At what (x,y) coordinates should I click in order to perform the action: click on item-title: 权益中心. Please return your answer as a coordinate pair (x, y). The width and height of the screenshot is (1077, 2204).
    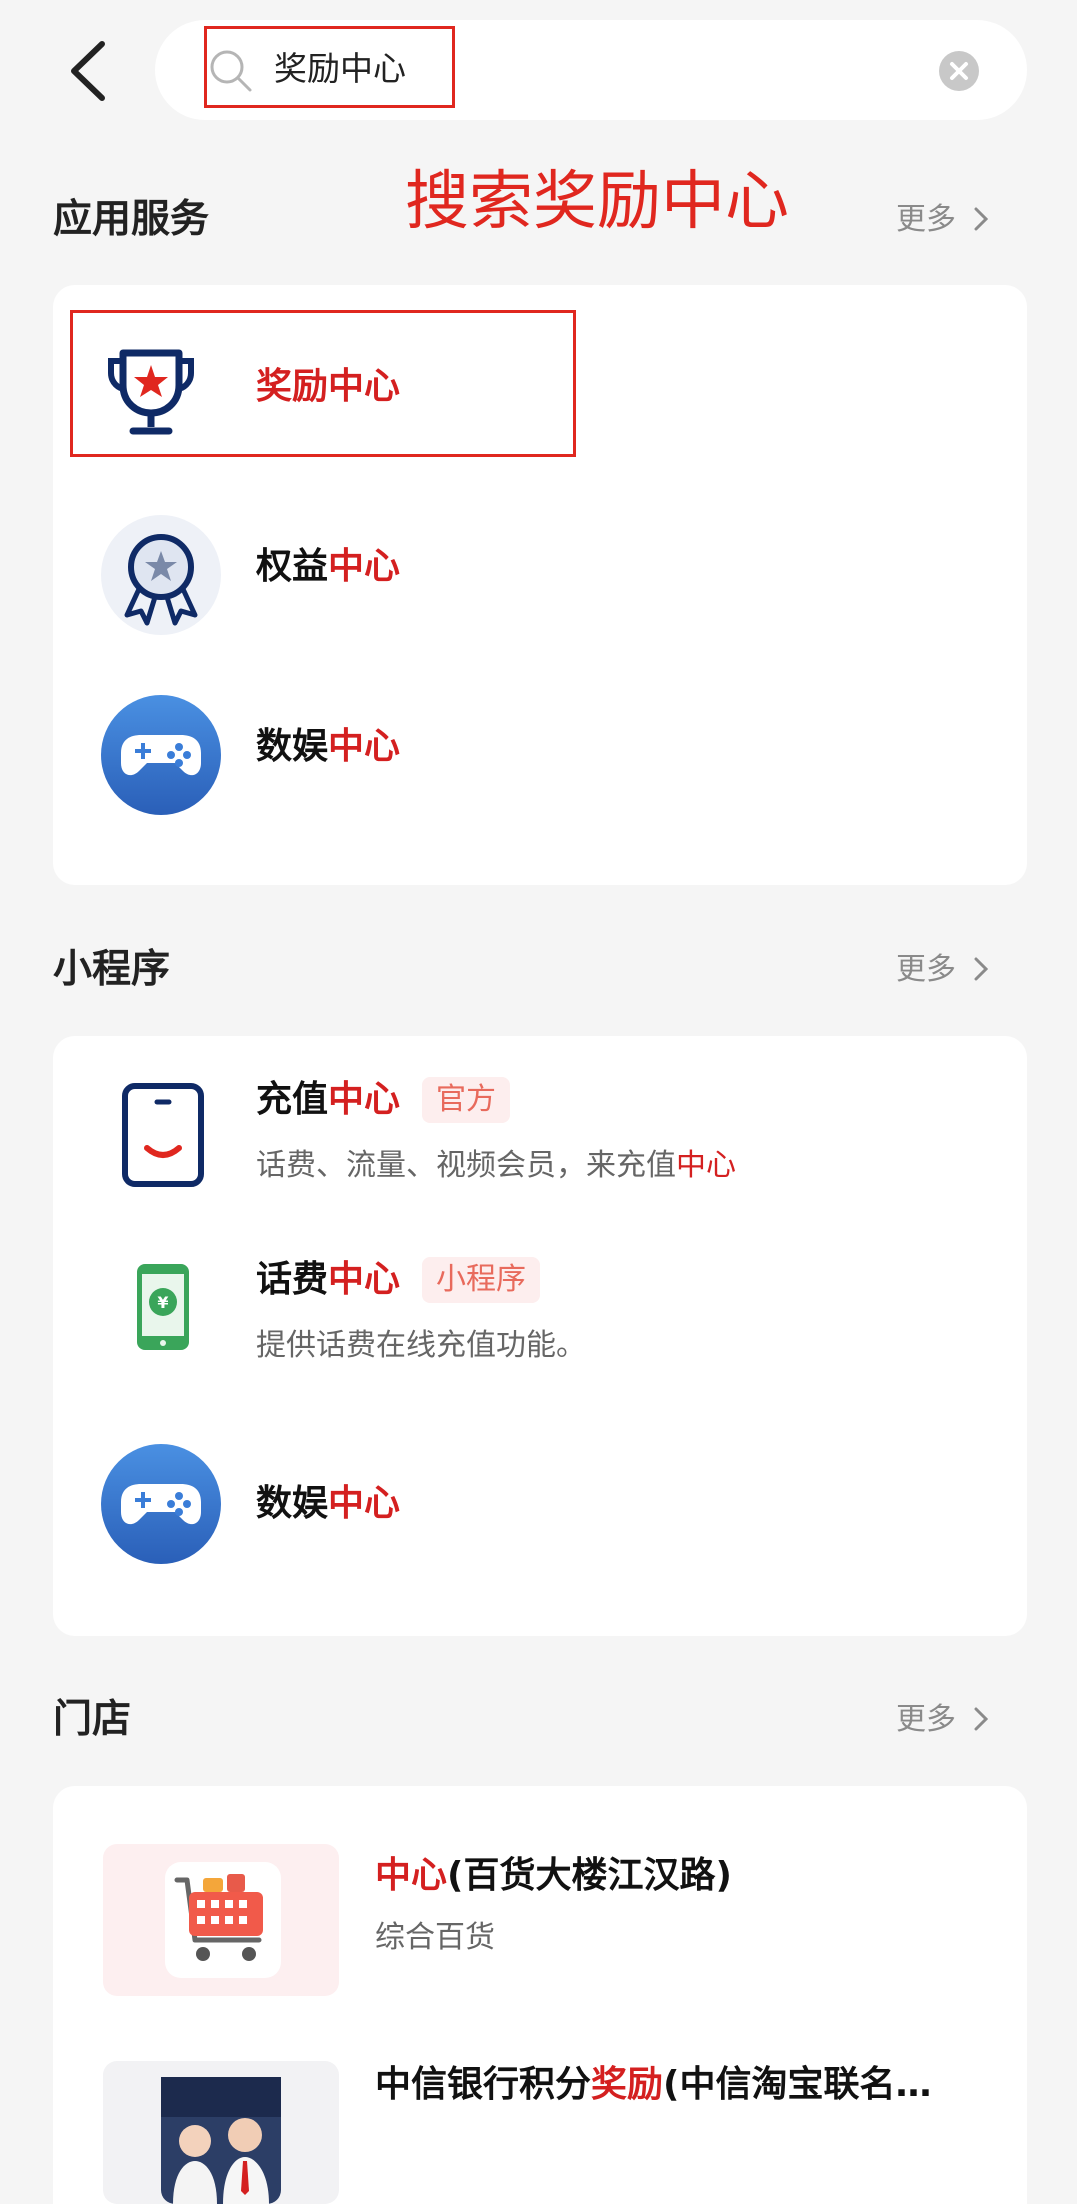
    Looking at the image, I should click on (328, 567).